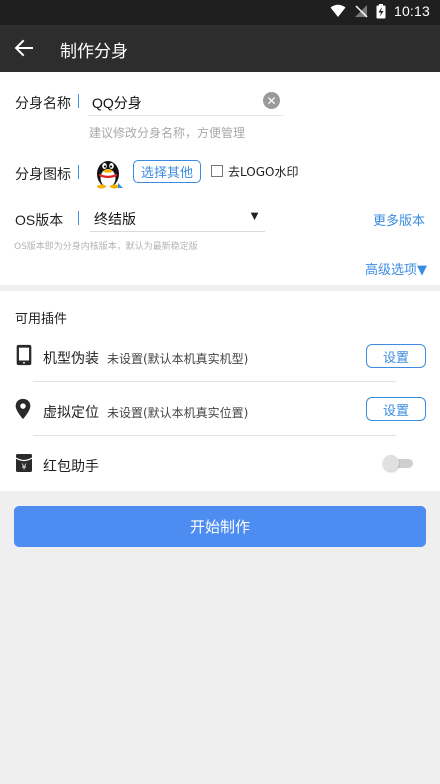 This screenshot has height=784, width=440. What do you see at coordinates (43, 103) in the screenshot?
I see `name-label: 分身名称` at bounding box center [43, 103].